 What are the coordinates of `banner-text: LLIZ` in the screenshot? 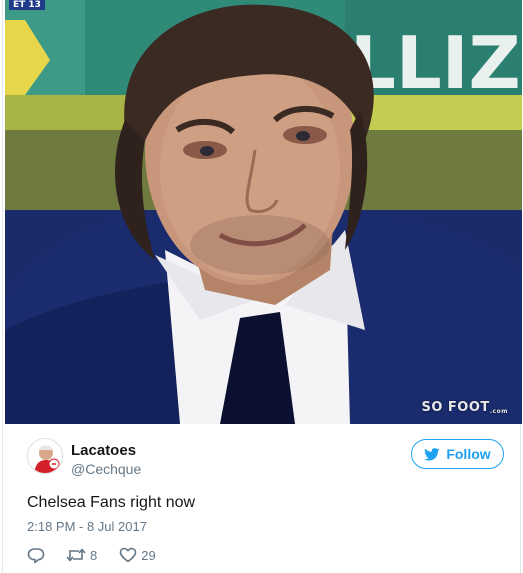 It's located at (435, 63).